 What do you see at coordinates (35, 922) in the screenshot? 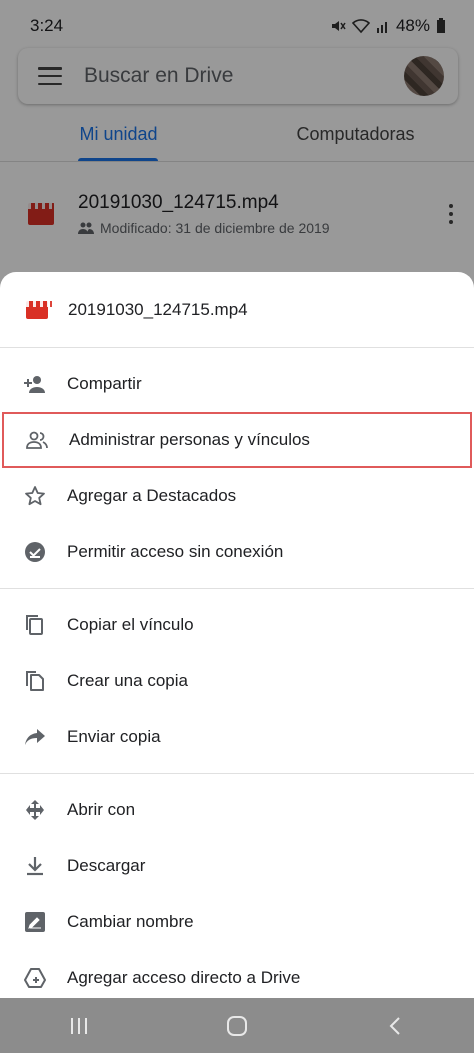
I see `rename-icon` at bounding box center [35, 922].